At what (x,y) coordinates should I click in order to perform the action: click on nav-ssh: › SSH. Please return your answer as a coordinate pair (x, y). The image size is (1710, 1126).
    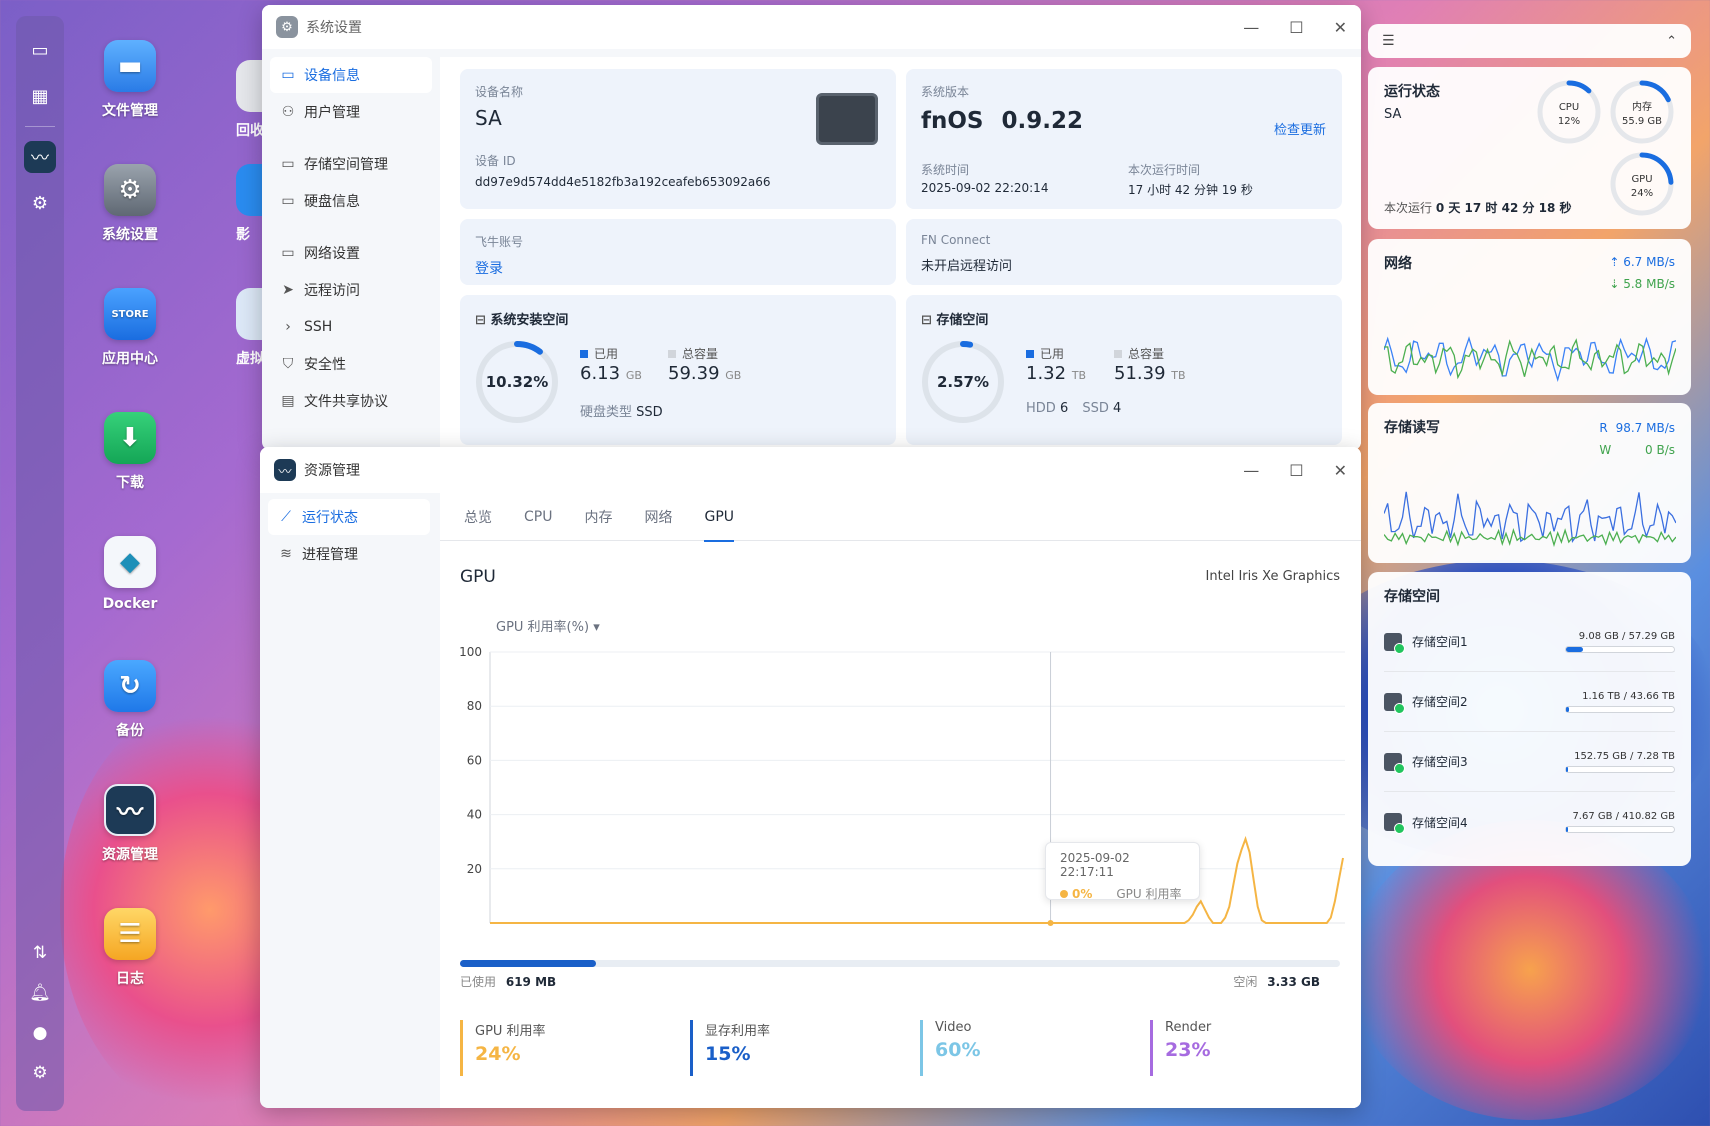
    Looking at the image, I should click on (351, 327).